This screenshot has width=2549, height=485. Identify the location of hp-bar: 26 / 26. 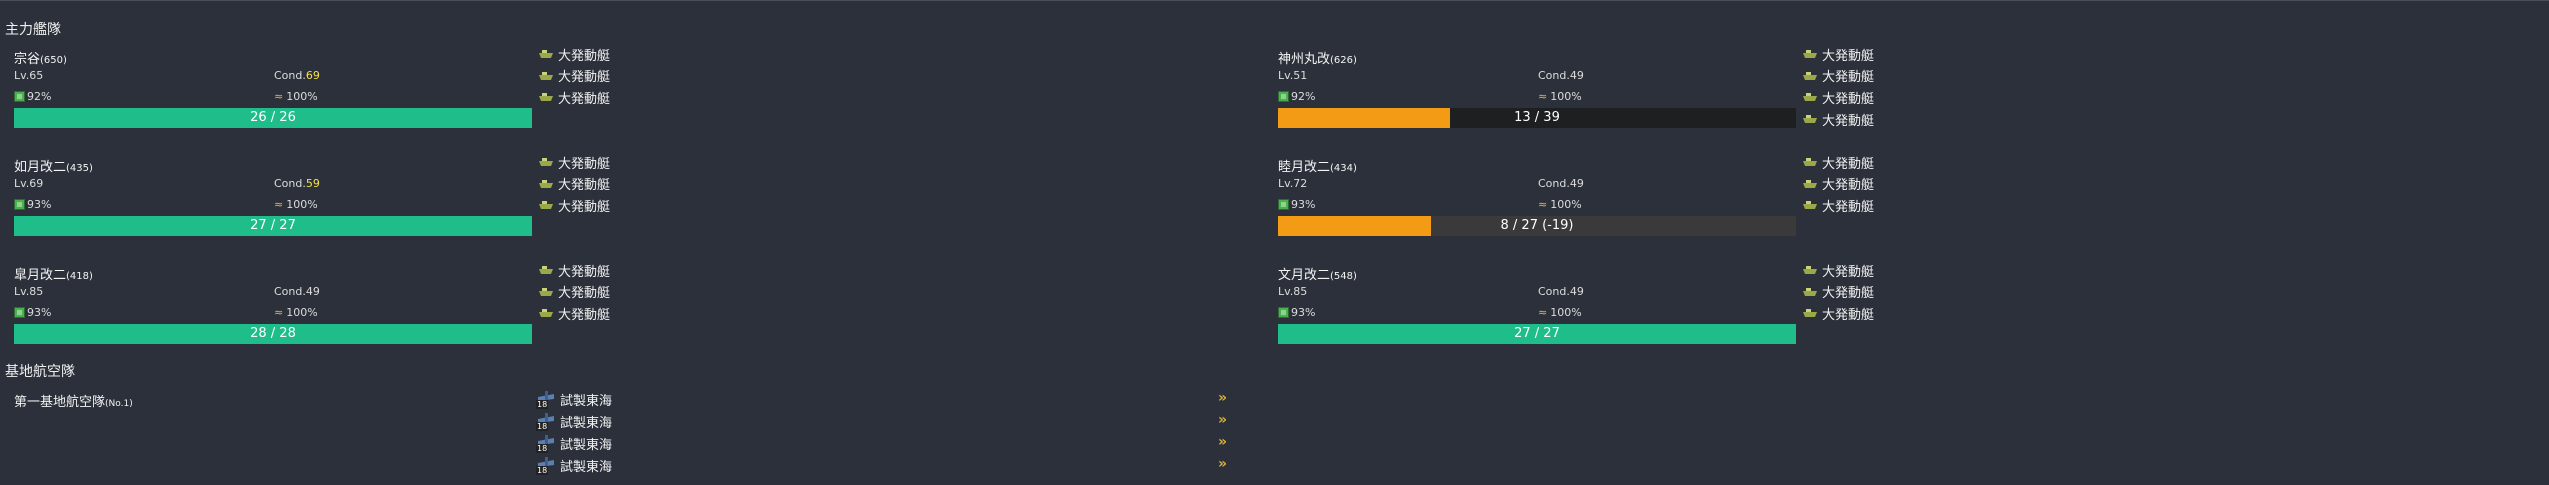
(273, 118).